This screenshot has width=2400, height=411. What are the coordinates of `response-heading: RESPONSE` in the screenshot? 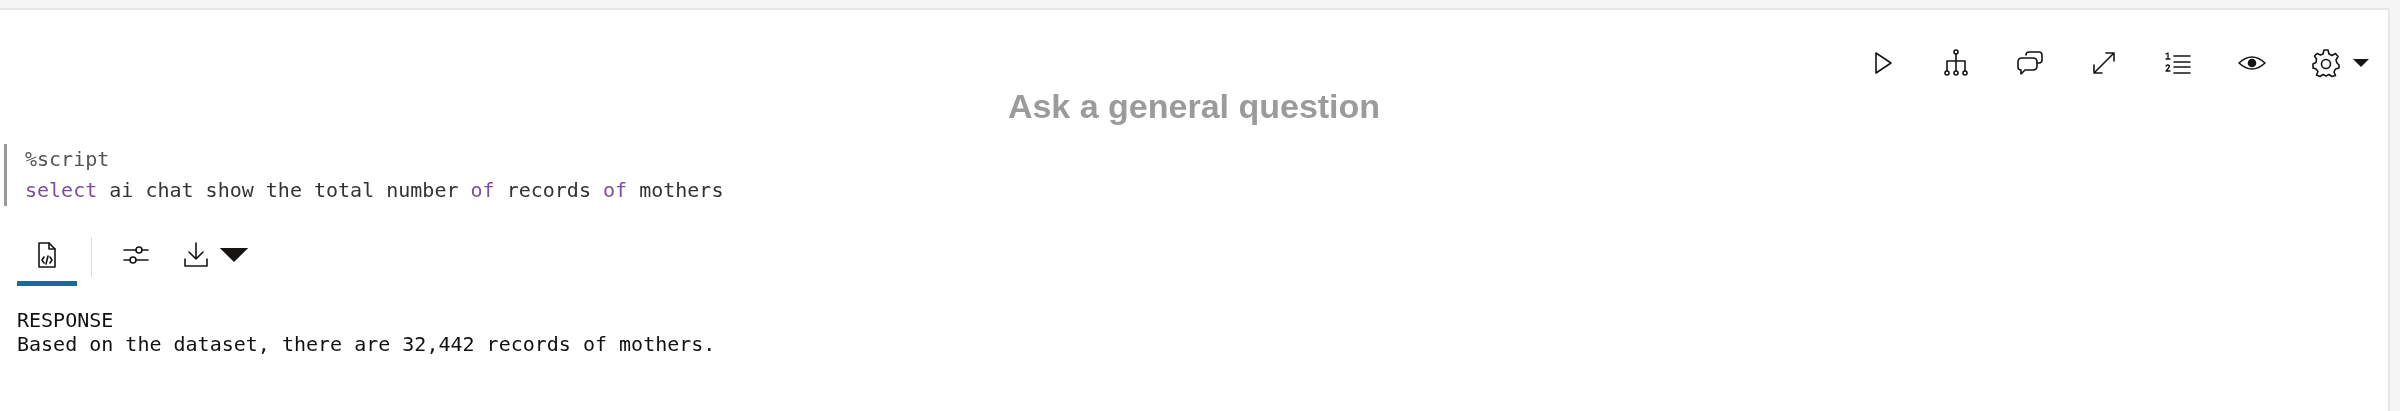 It's located at (66, 320).